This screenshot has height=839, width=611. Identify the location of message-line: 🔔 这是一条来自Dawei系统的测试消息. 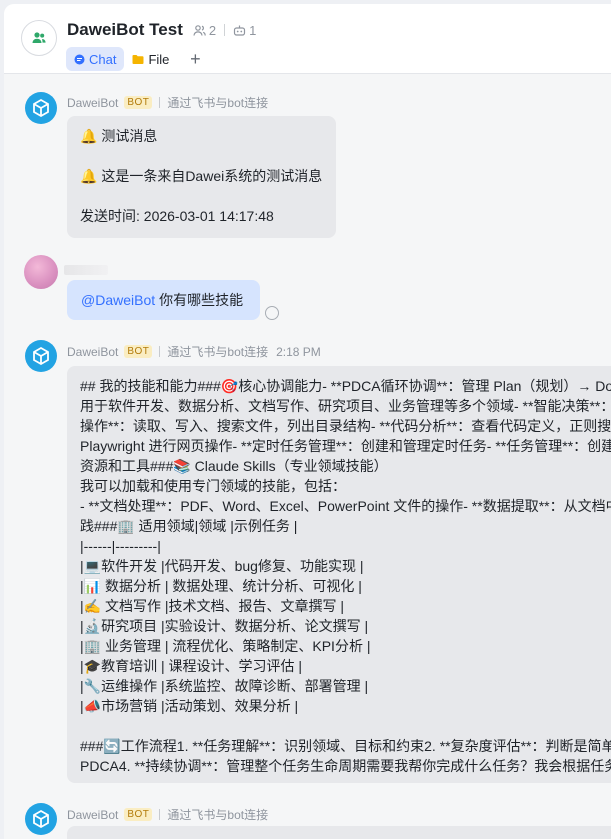
(201, 176).